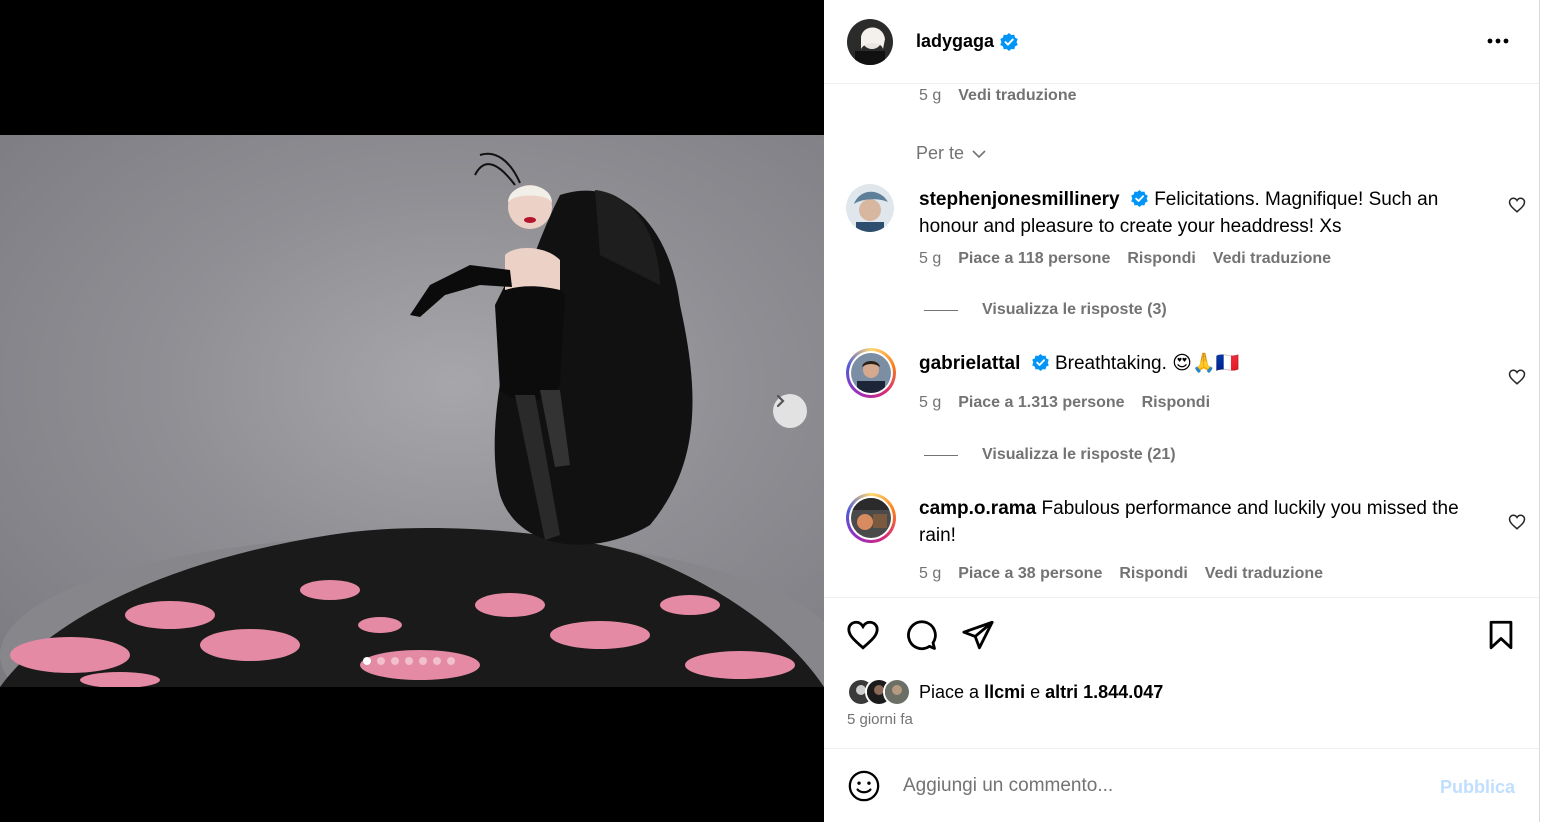 This screenshot has width=1542, height=822. Describe the element at coordinates (1035, 691) in the screenshot. I see `likes-middle: e` at that location.